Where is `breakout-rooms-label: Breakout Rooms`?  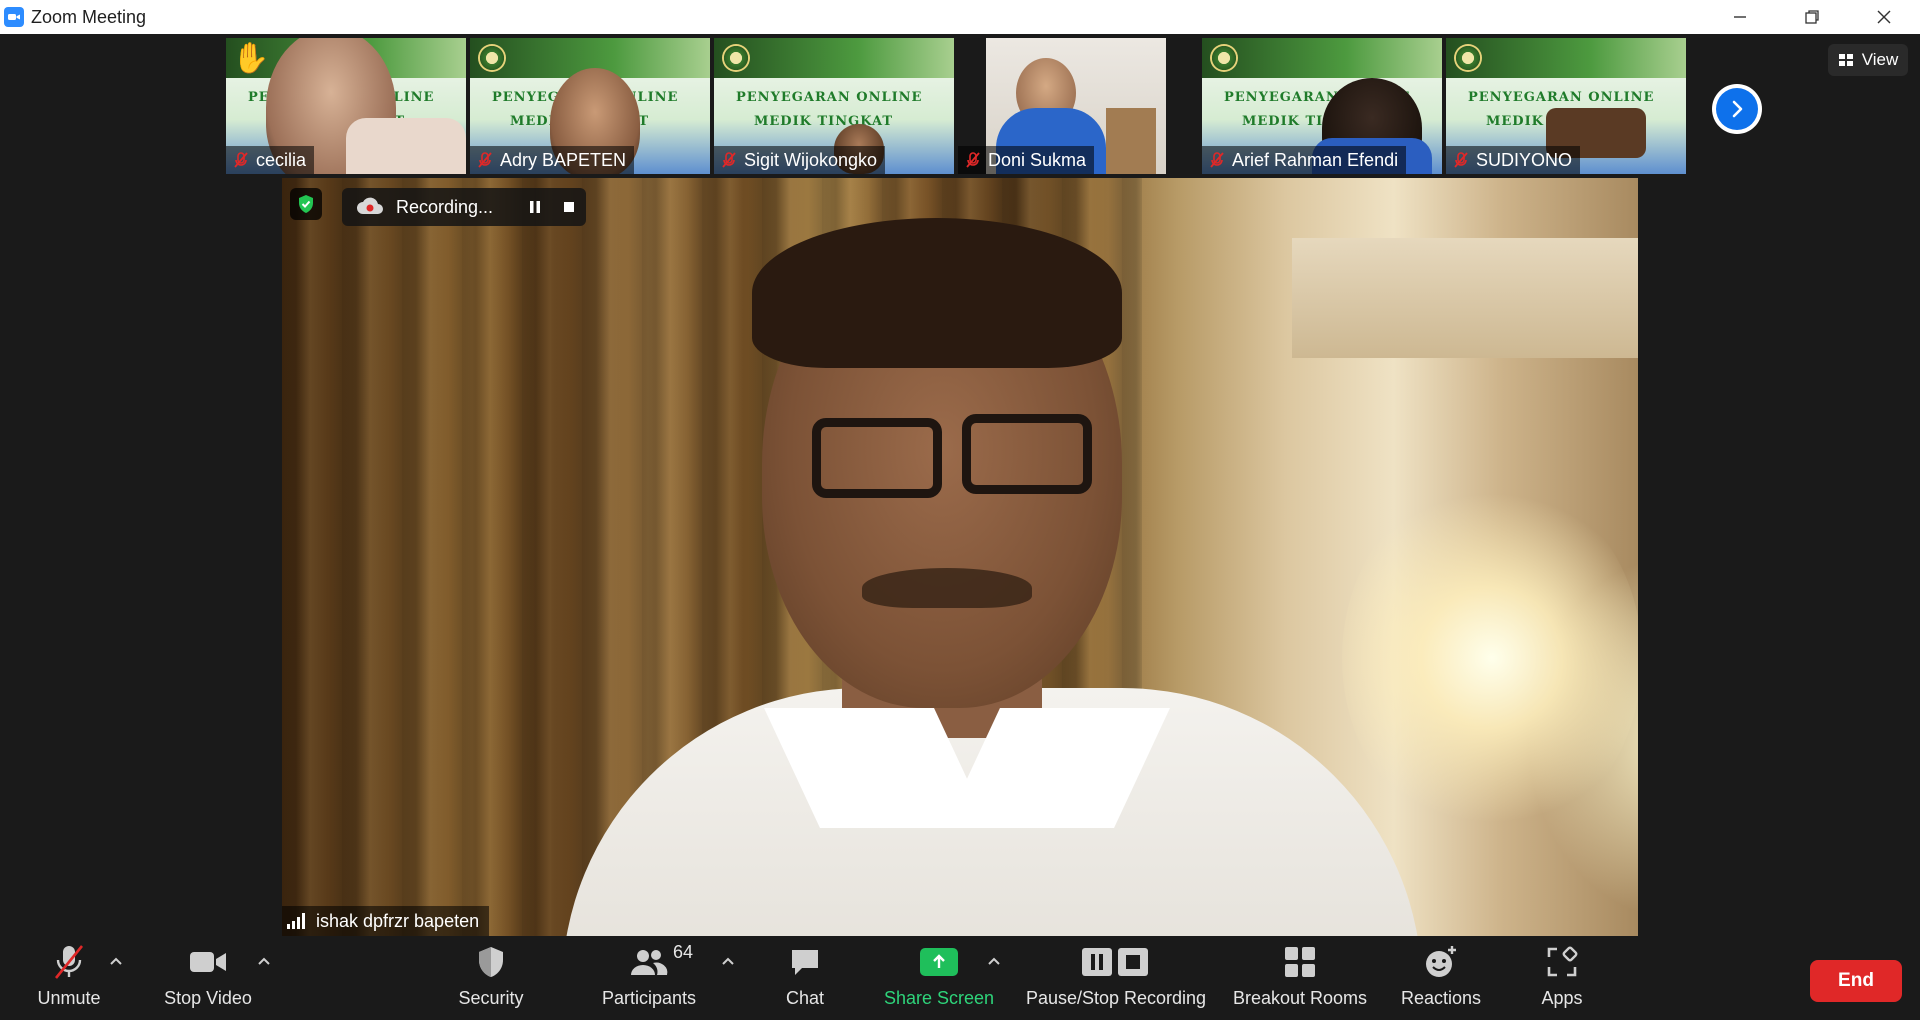
breakout-rooms-label: Breakout Rooms is located at coordinates (1300, 998).